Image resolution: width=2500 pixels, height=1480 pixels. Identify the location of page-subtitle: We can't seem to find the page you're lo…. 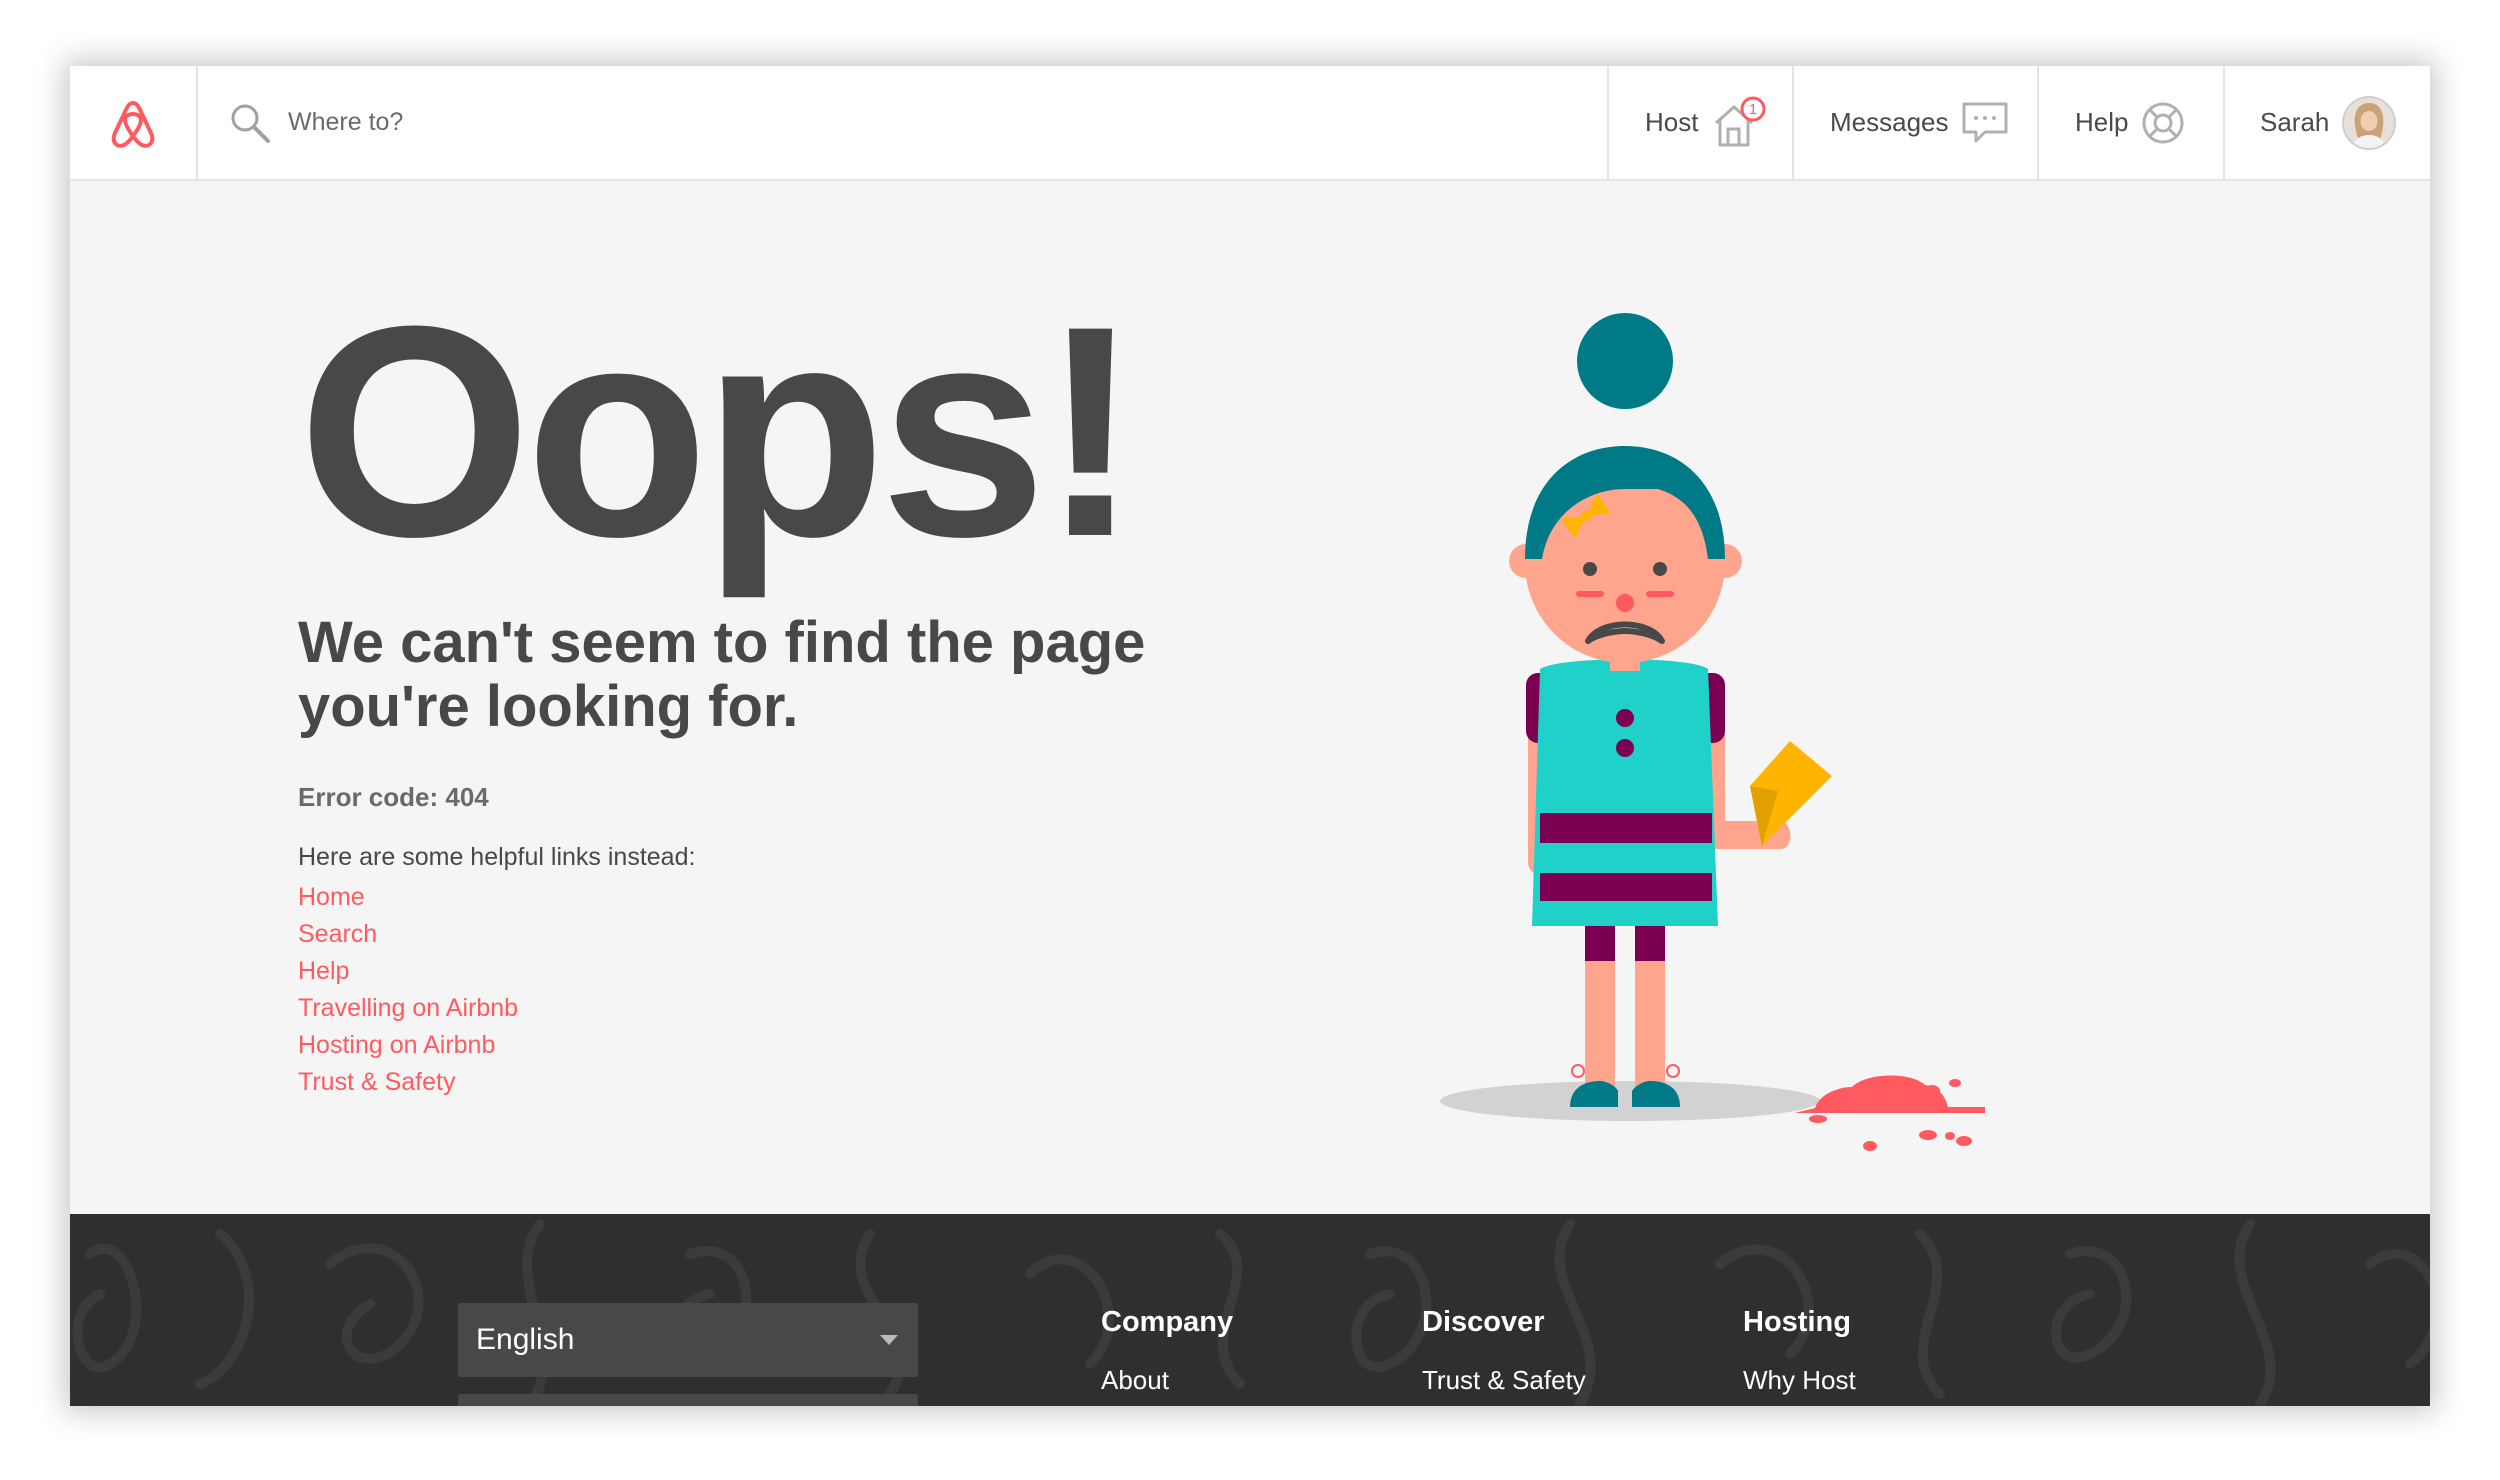
(722, 674).